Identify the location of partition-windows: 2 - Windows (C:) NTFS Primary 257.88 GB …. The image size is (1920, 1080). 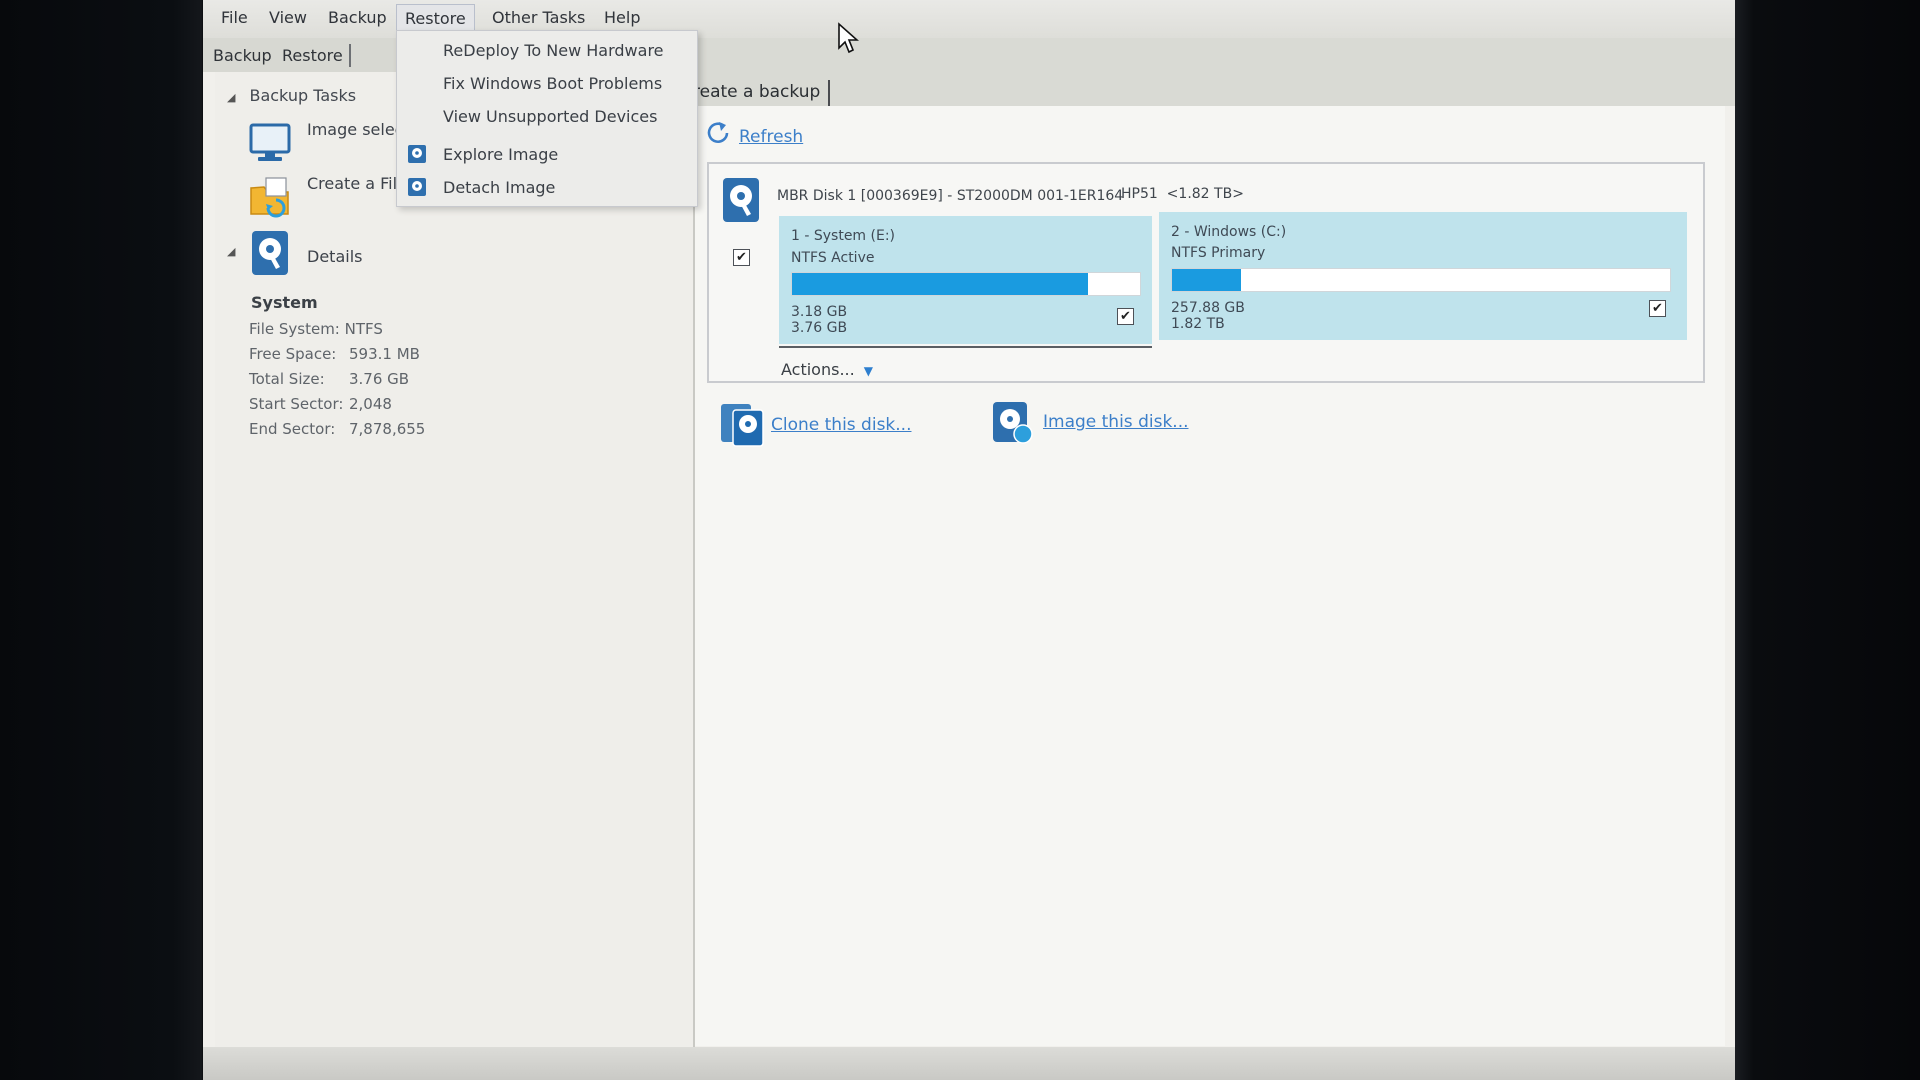
(1423, 276).